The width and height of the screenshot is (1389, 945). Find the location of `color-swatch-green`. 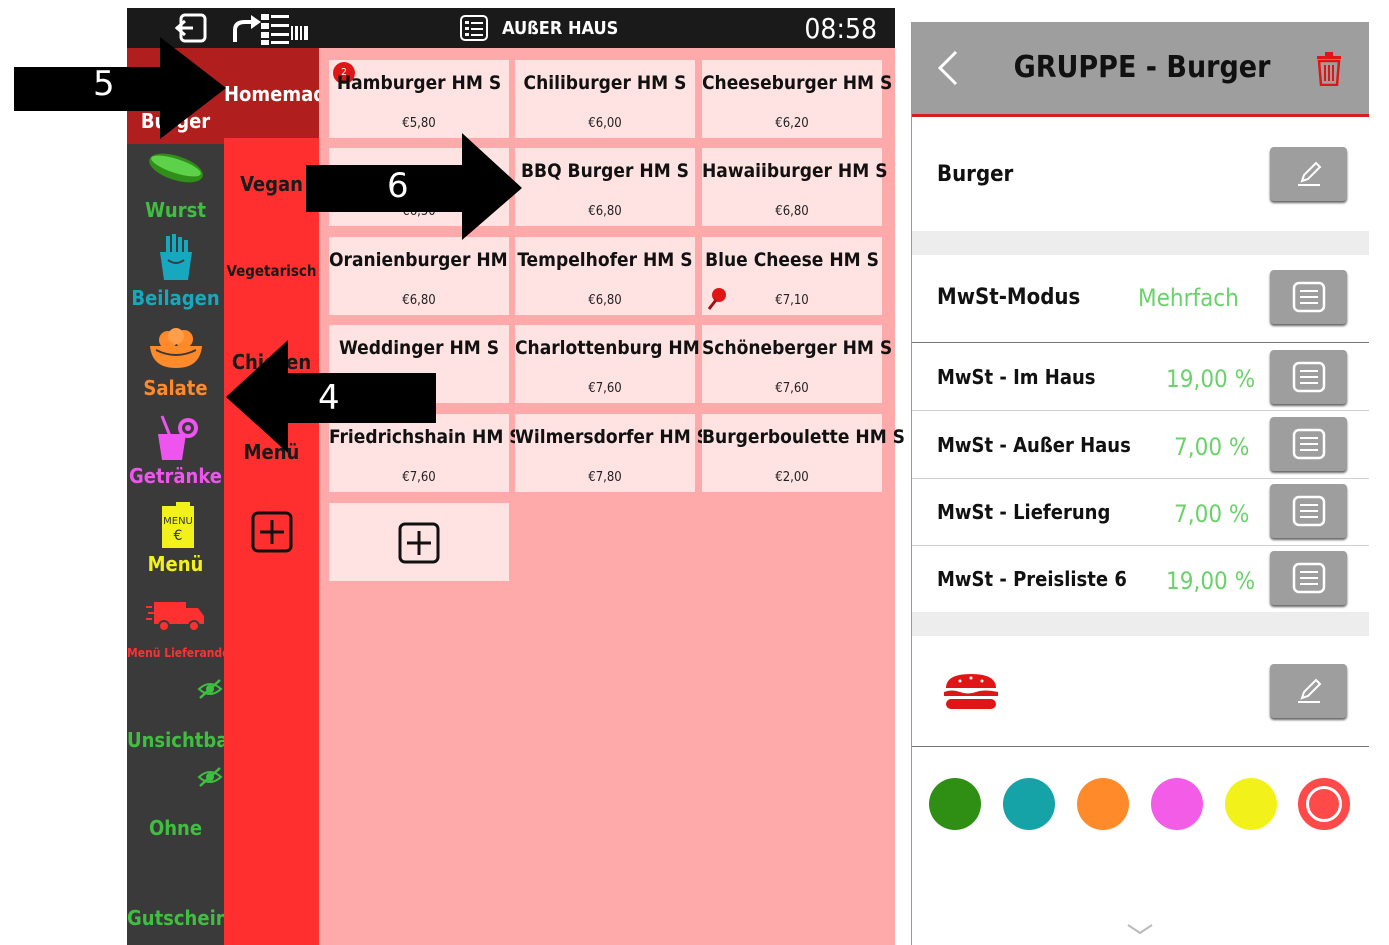

color-swatch-green is located at coordinates (955, 804).